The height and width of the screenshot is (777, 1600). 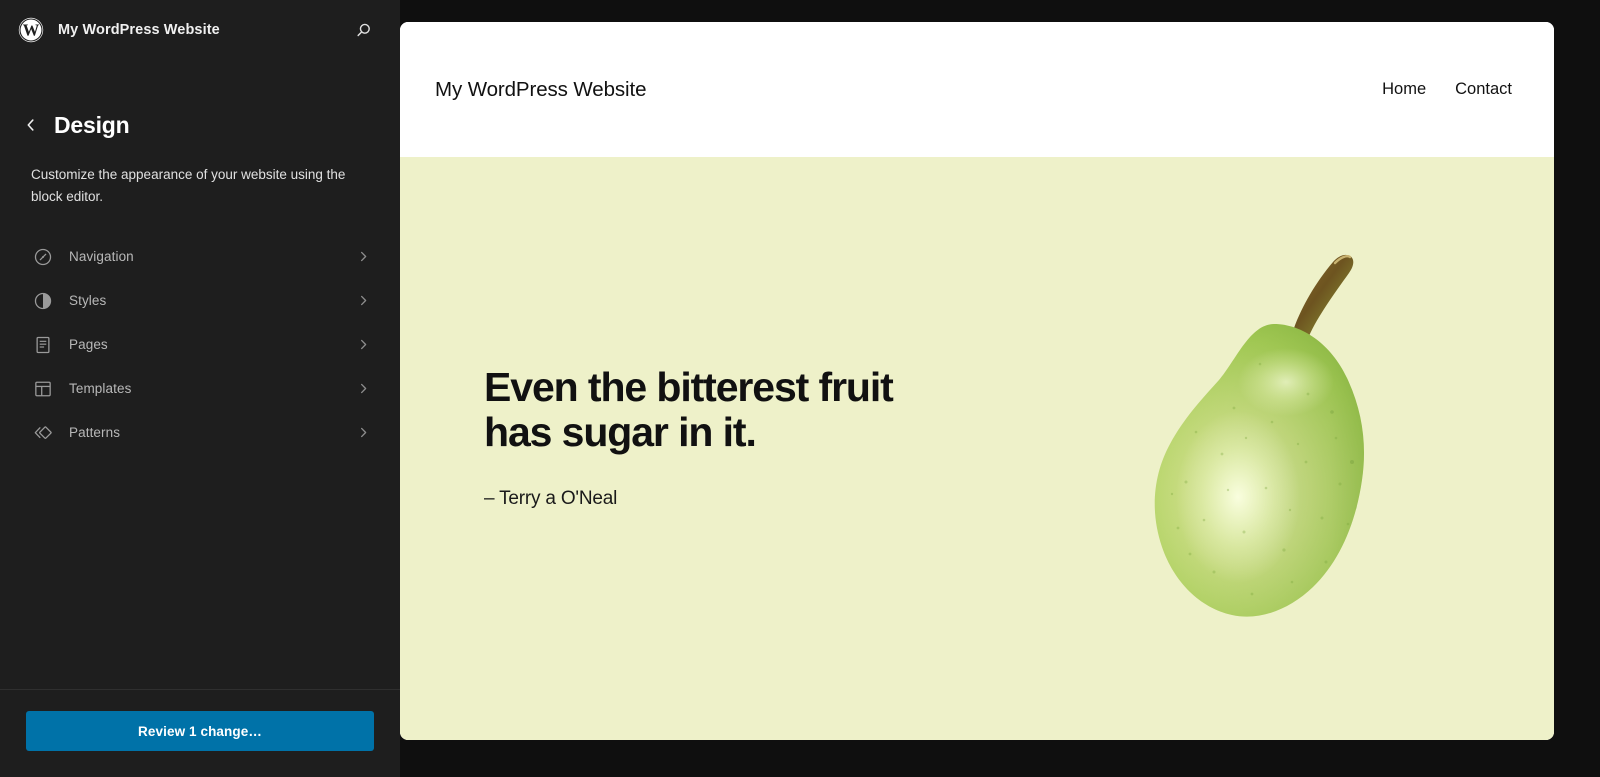 I want to click on hero-attribution: – Terry a O'Neal, so click(x=551, y=499).